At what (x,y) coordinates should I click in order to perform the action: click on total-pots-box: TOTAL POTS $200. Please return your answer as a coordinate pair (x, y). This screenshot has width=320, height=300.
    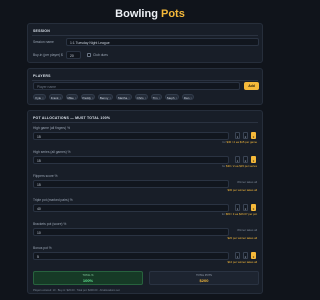
    Looking at the image, I should click on (204, 278).